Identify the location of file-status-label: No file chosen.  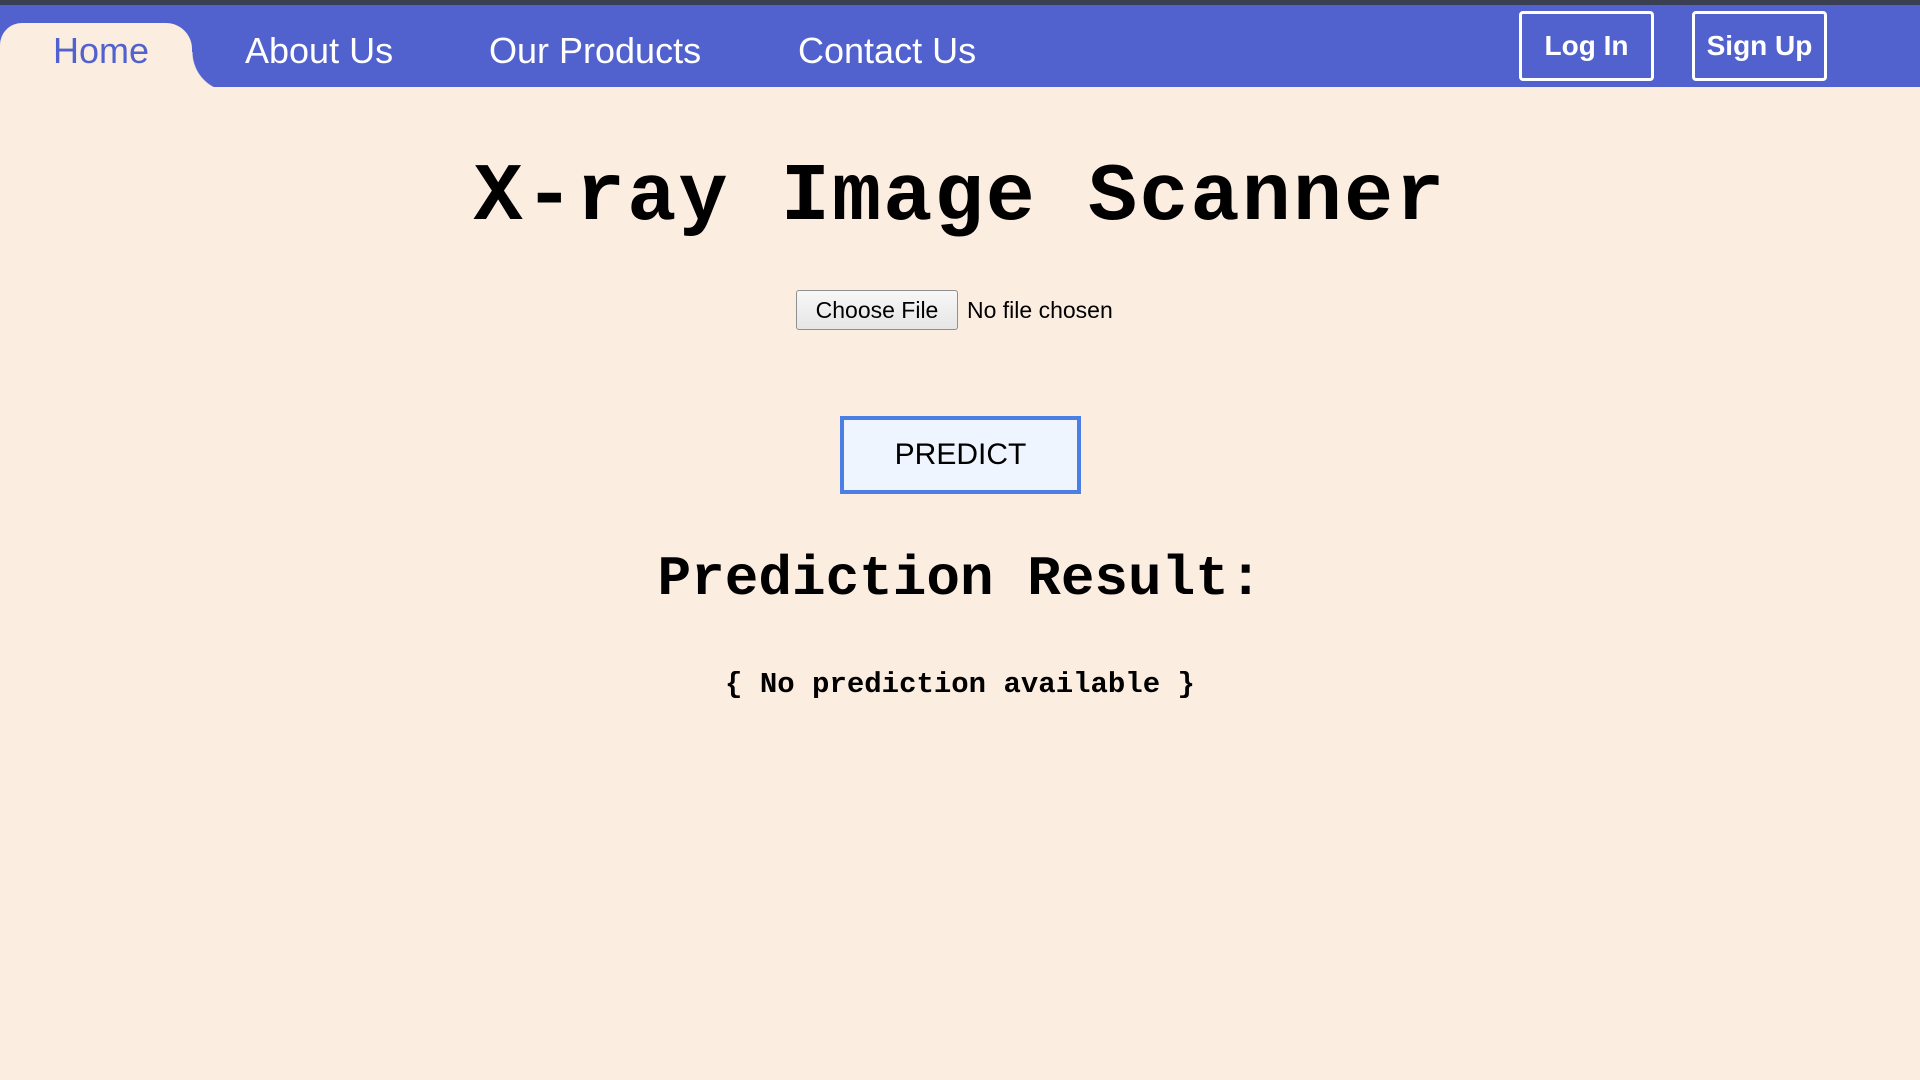
(1040, 309).